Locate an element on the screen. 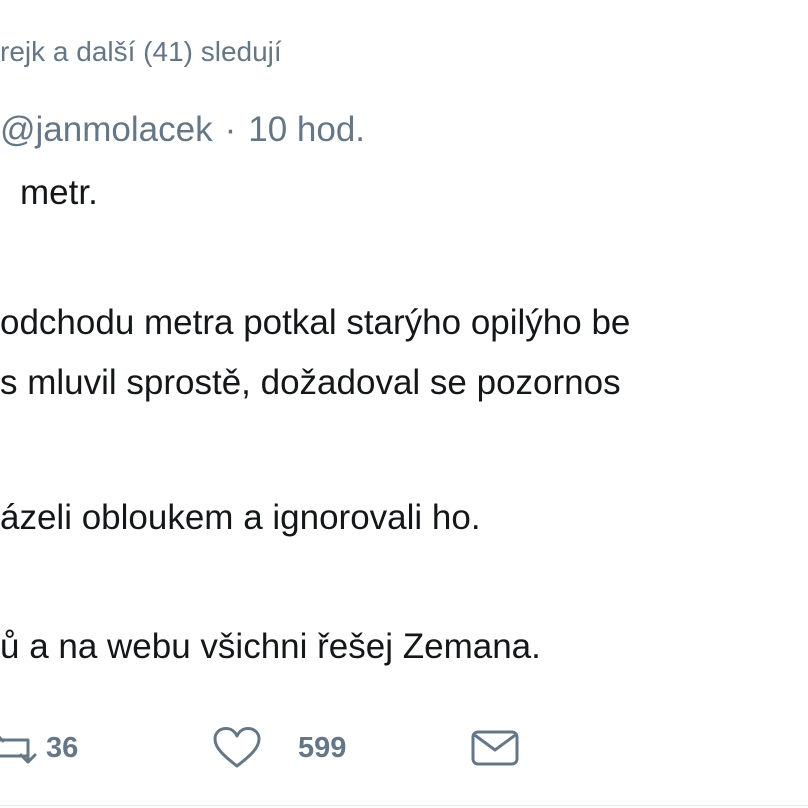 The height and width of the screenshot is (808, 808). timestamp: 10 hod. is located at coordinates (306, 129).